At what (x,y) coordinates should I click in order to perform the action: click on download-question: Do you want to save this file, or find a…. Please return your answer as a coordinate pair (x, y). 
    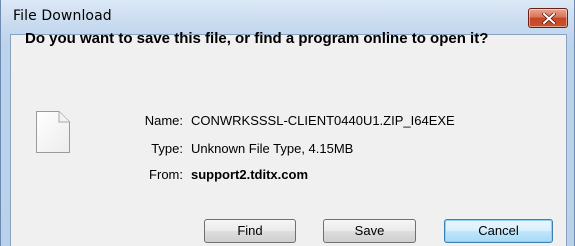
    Looking at the image, I should click on (257, 38).